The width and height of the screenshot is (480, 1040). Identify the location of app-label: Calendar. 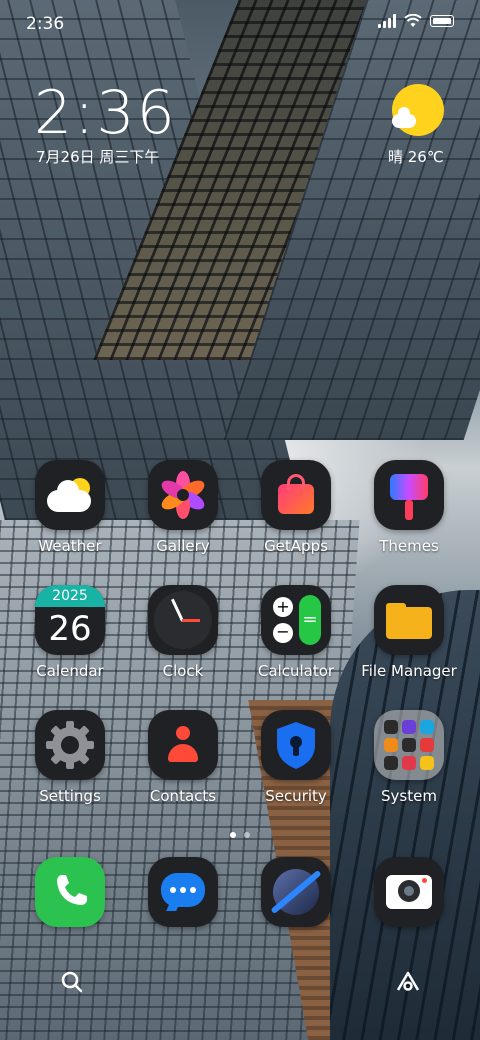
(70, 671).